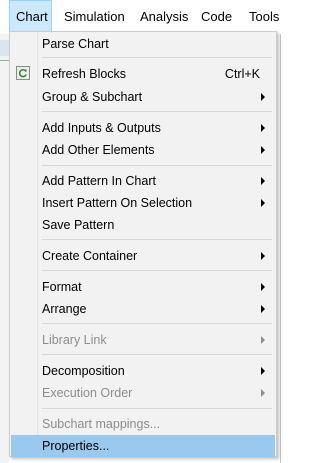  What do you see at coordinates (92, 97) in the screenshot?
I see `menu-item-label: Group & Subchart` at bounding box center [92, 97].